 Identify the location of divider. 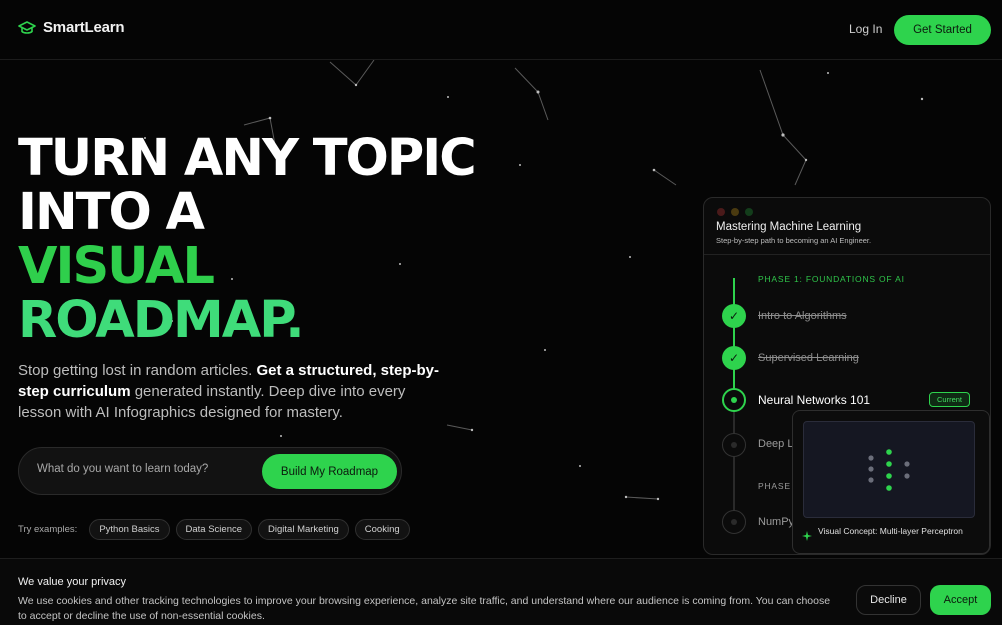
(847, 254).